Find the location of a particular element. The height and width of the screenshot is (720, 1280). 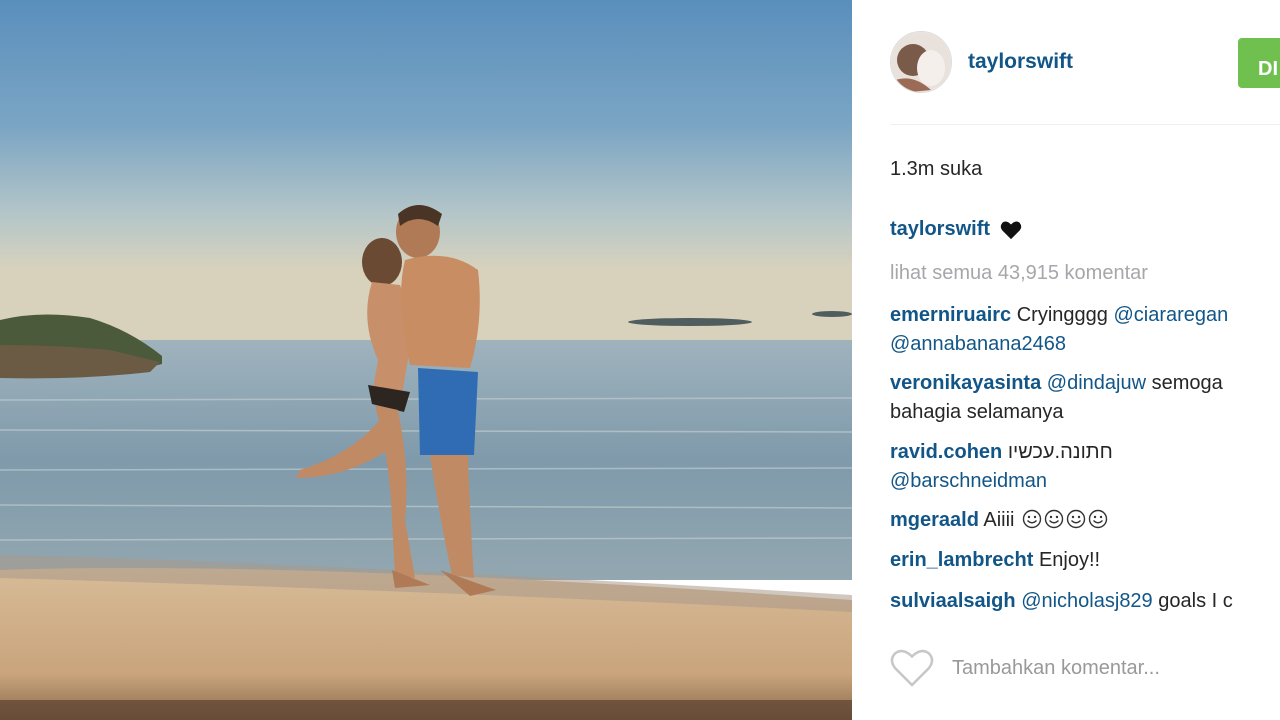

post-caption: taylorswift is located at coordinates (956, 229).